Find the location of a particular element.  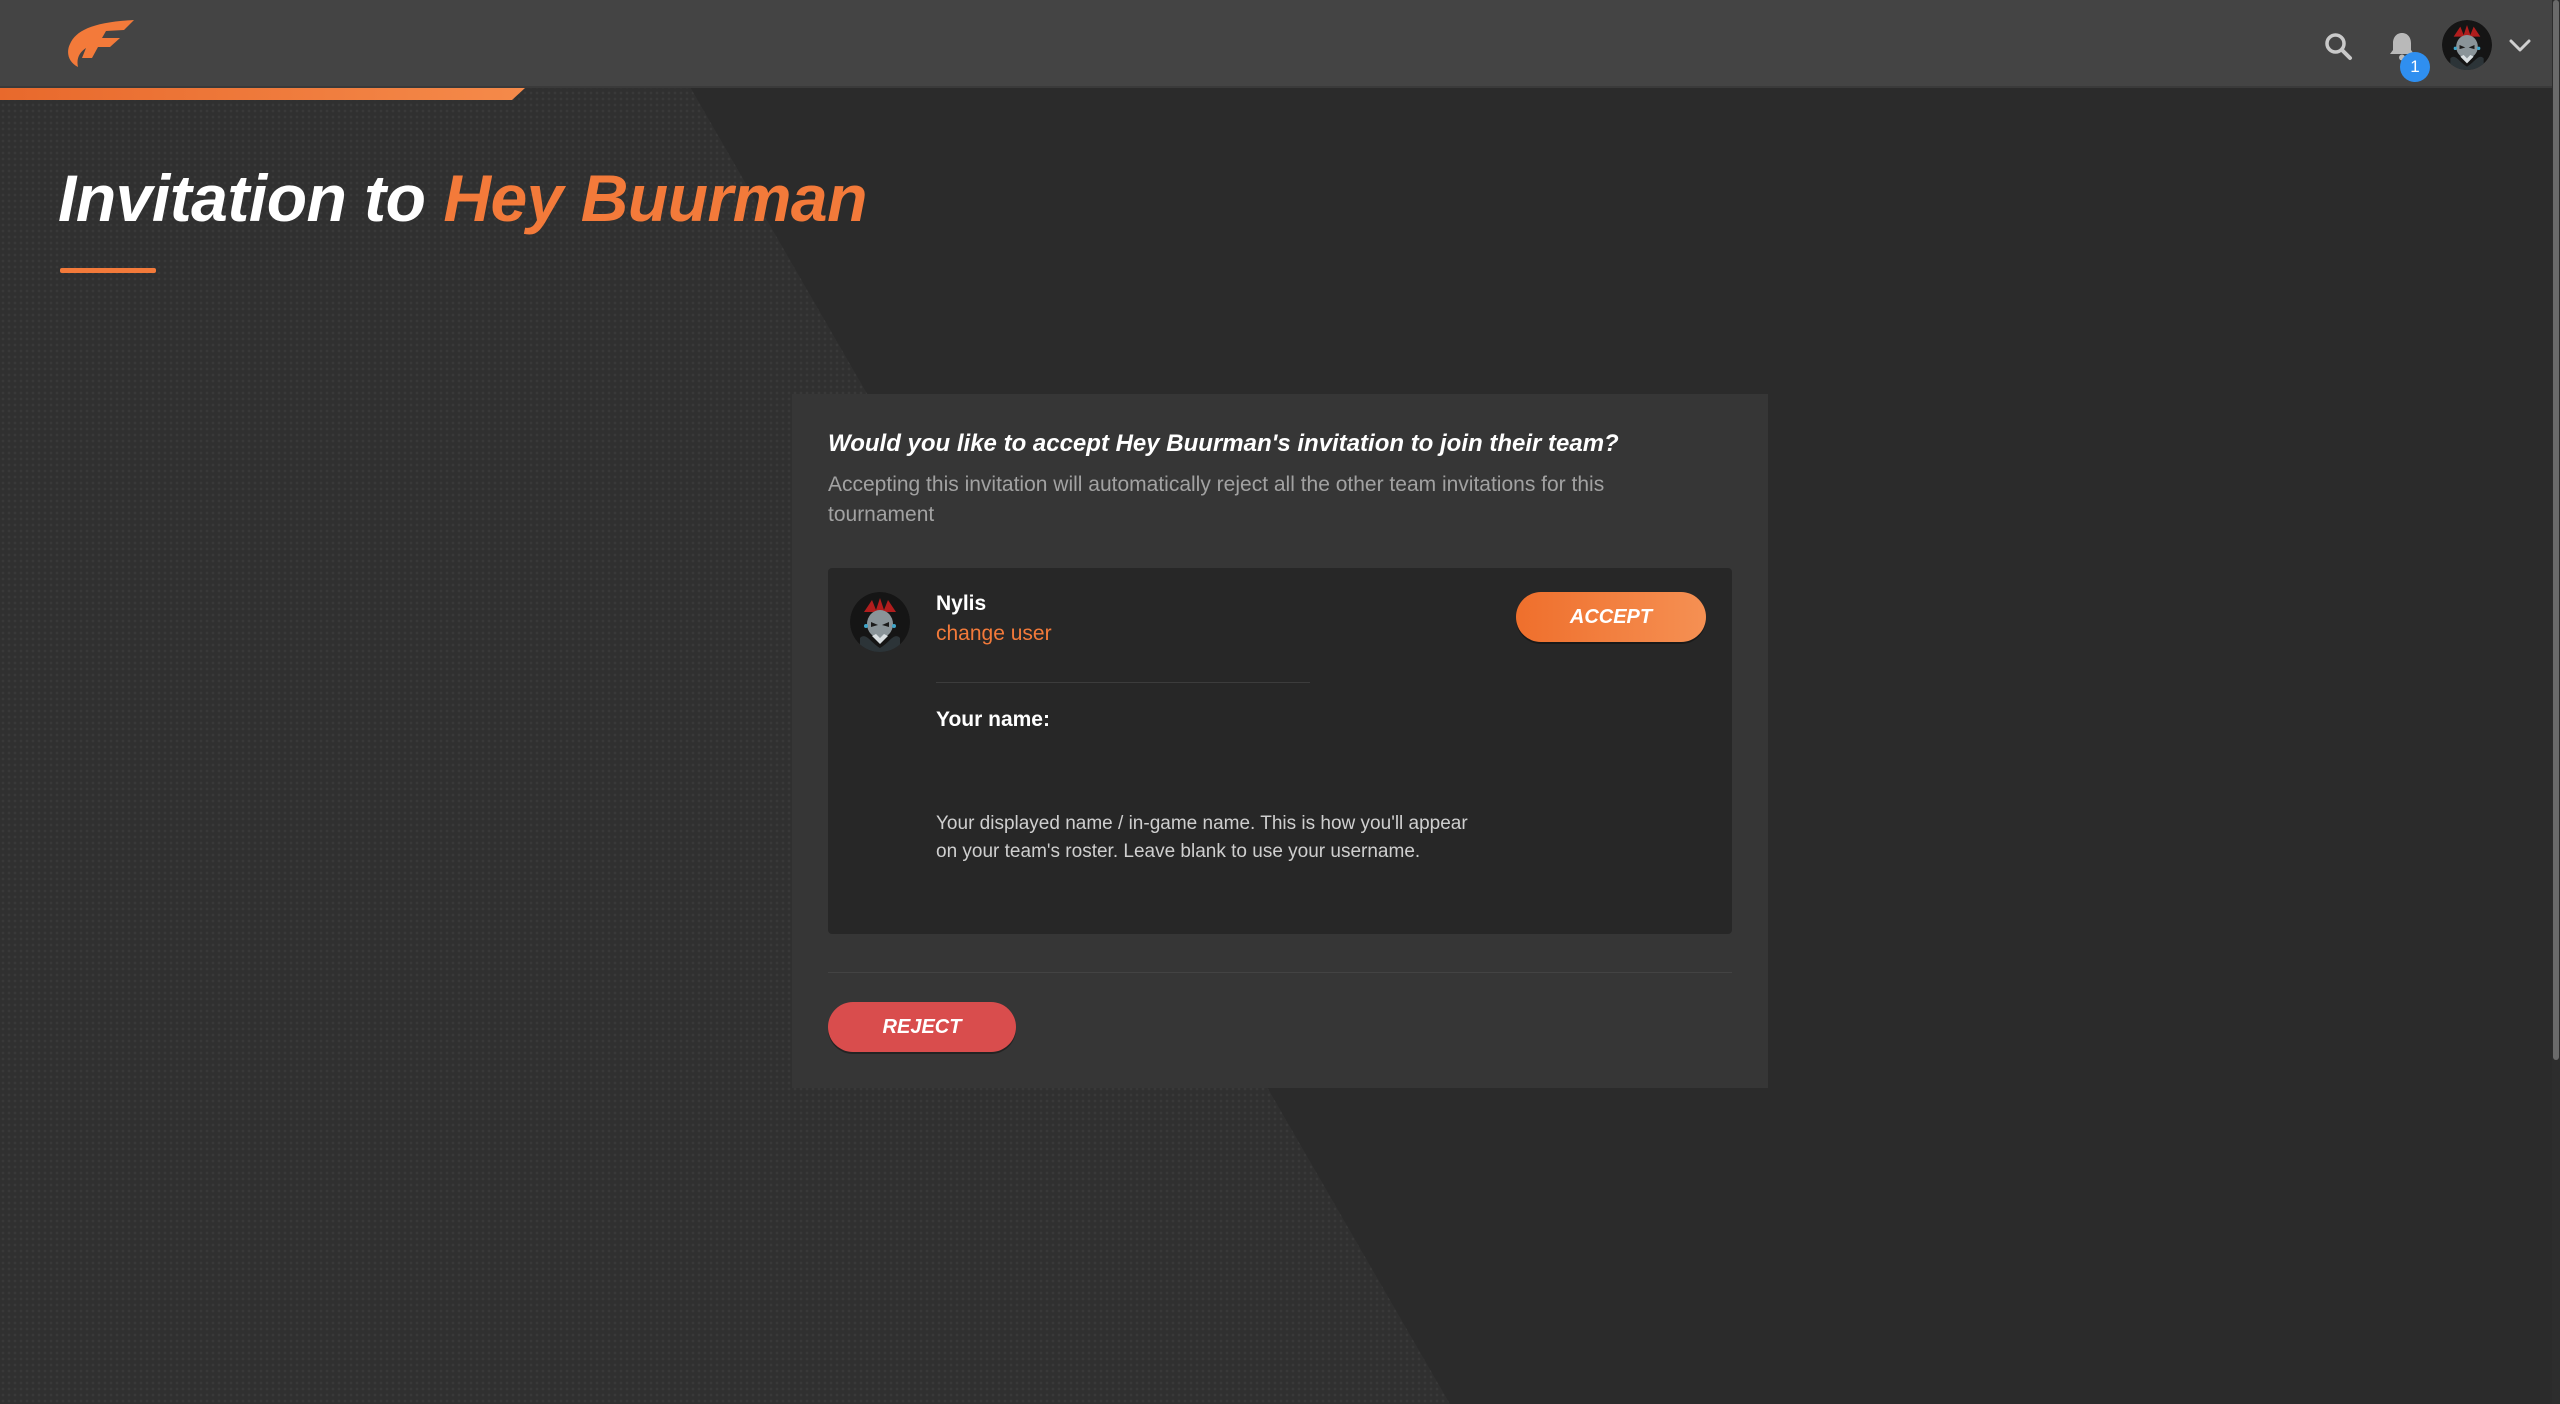

notification-badge: 1 is located at coordinates (2415, 67).